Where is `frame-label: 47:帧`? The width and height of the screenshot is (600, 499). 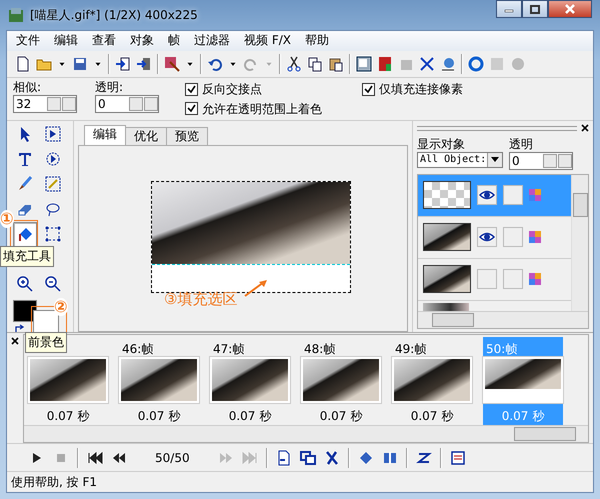 frame-label: 47:帧 is located at coordinates (228, 349).